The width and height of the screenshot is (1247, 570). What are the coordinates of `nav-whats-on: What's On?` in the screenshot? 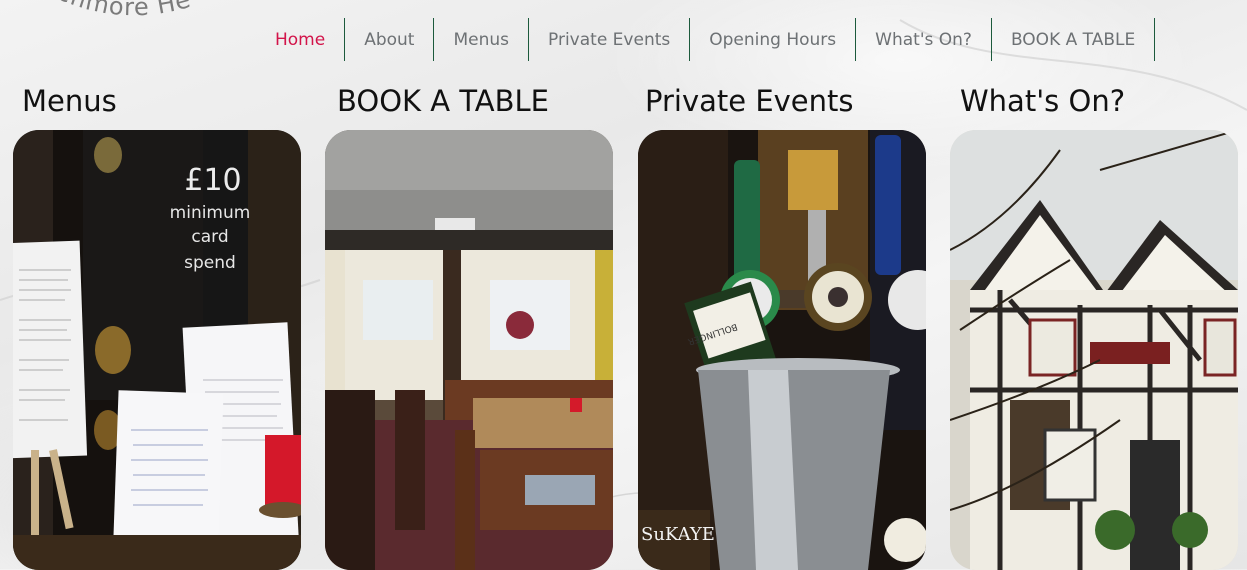 It's located at (924, 39).